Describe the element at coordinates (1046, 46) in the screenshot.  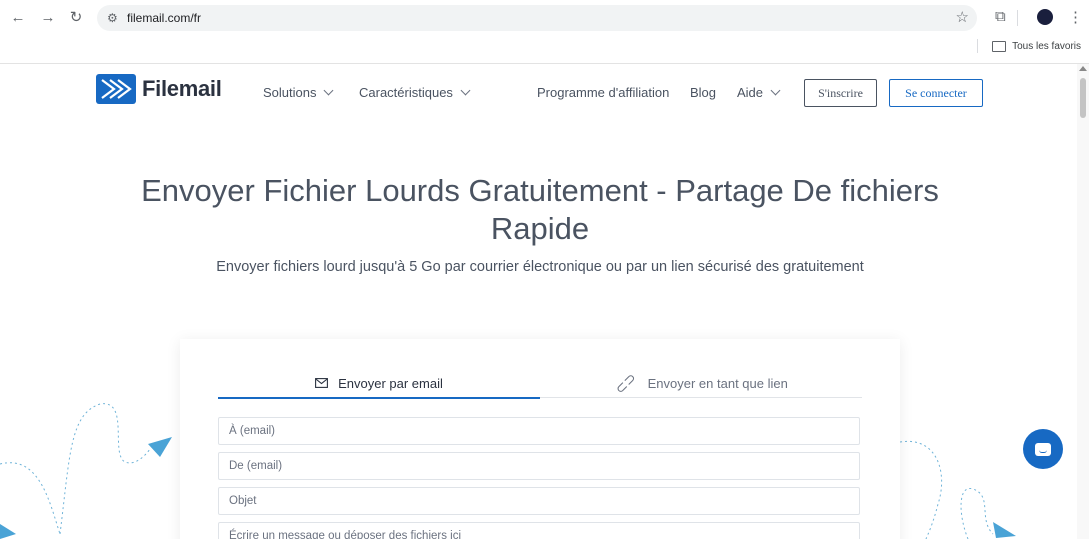
I see `all-bookmarks-link: Tous les favoris` at that location.